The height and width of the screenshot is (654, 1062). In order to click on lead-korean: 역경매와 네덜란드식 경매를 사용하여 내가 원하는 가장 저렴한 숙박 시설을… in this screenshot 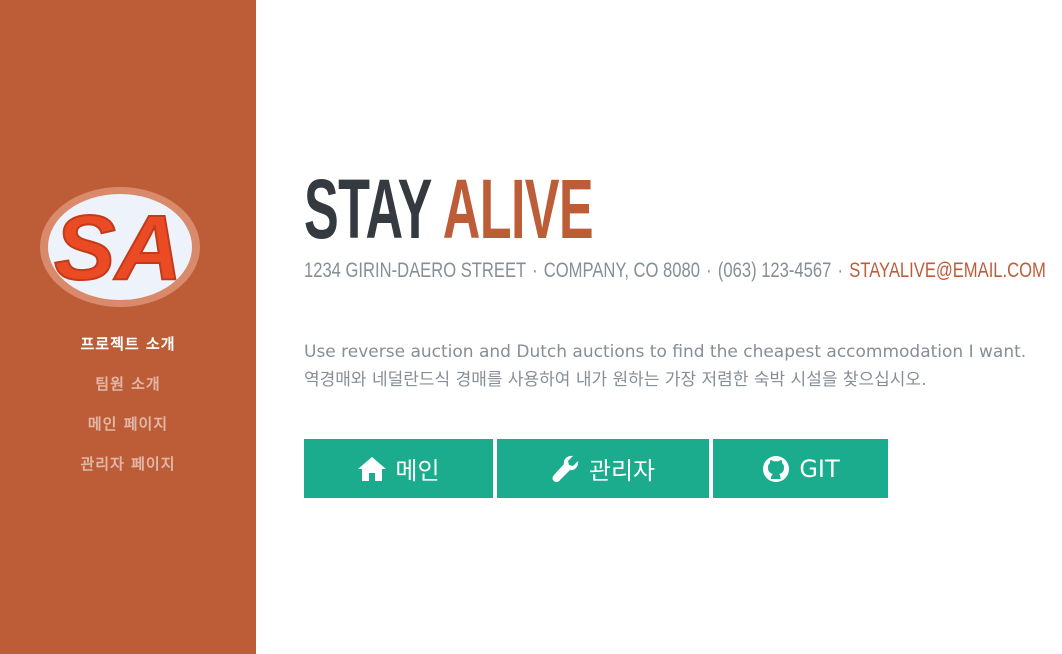, I will do `click(615, 380)`.